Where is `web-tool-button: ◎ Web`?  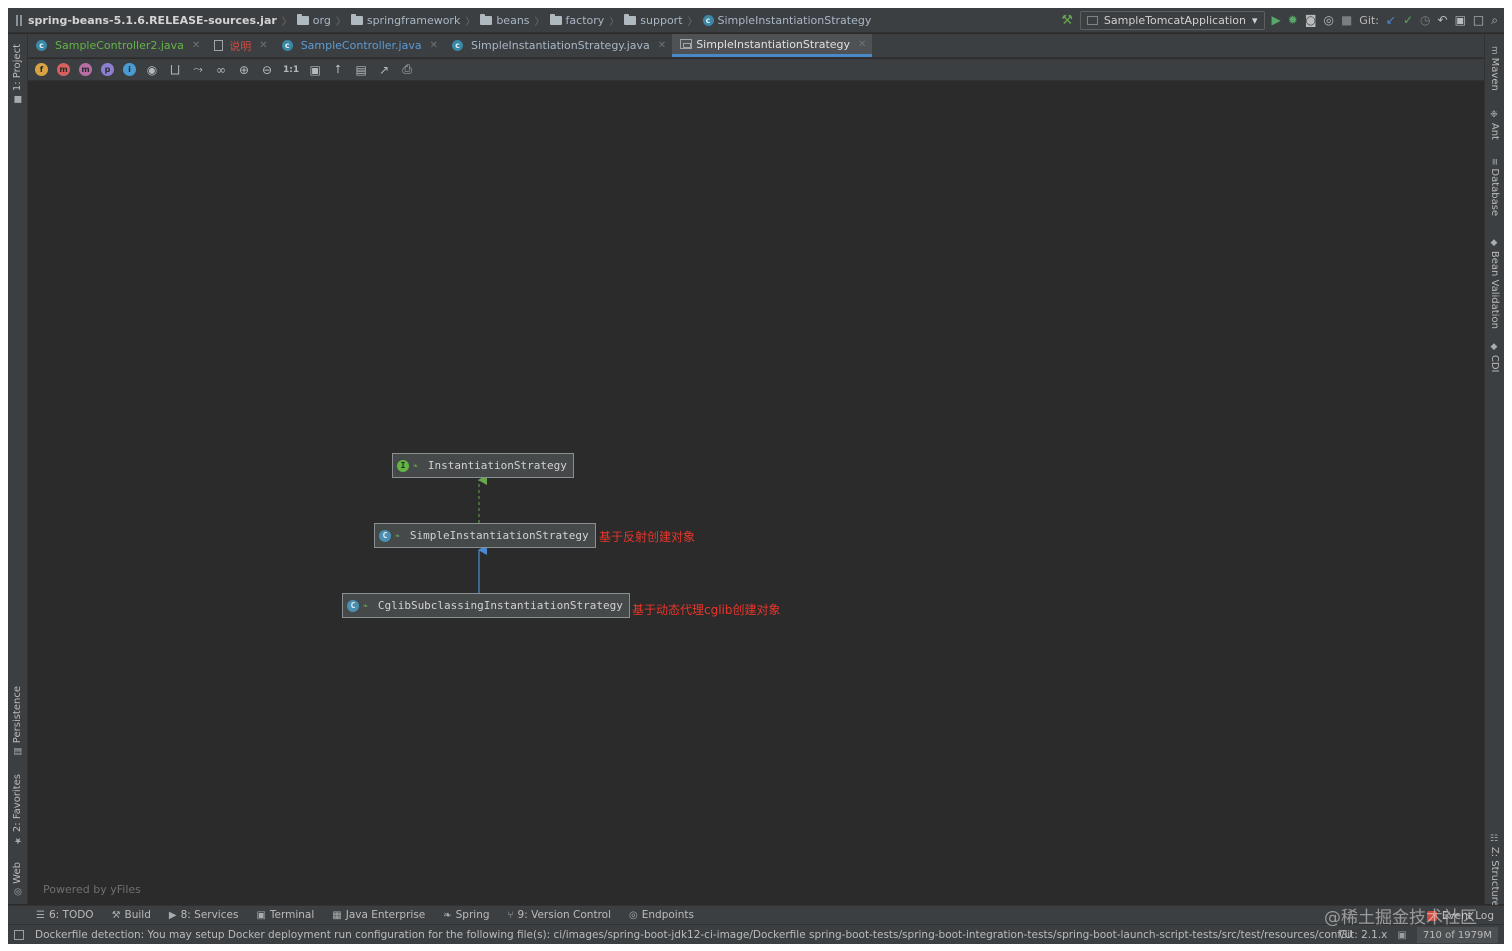 web-tool-button: ◎ Web is located at coordinates (17, 879).